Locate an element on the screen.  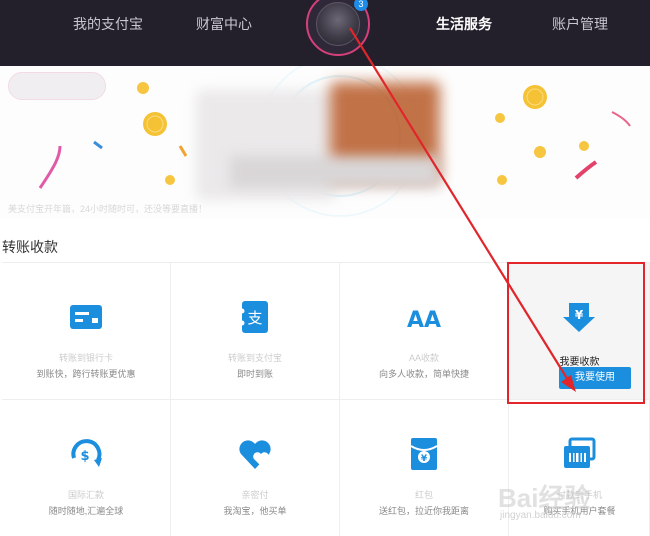
card-aa-collect: AA AA收款 向多人收款，简单快捷 is located at coordinates (424, 331).